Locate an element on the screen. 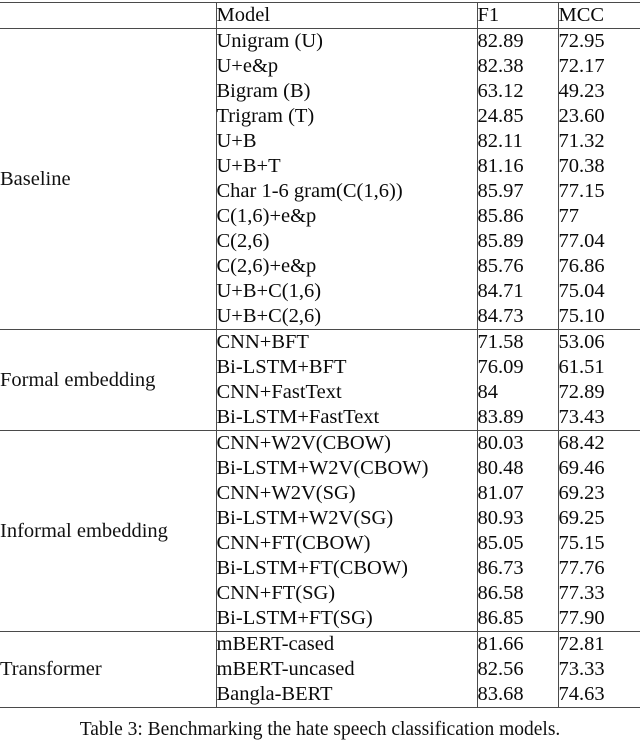  group-label-3: Transformer is located at coordinates (51, 669).